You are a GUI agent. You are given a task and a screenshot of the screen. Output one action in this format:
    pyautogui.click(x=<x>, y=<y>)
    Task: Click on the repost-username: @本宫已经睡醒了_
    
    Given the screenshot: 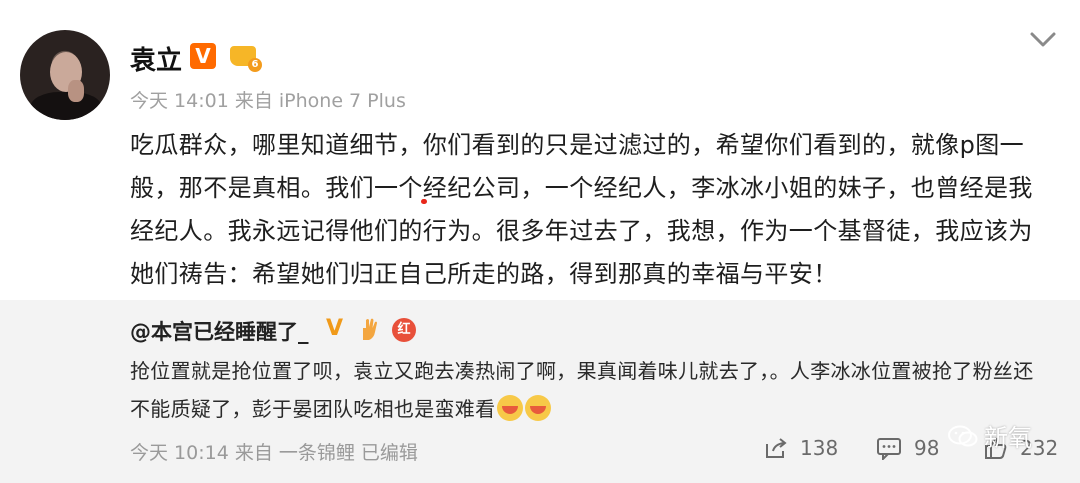 What is the action you would take?
    pyautogui.click(x=219, y=331)
    